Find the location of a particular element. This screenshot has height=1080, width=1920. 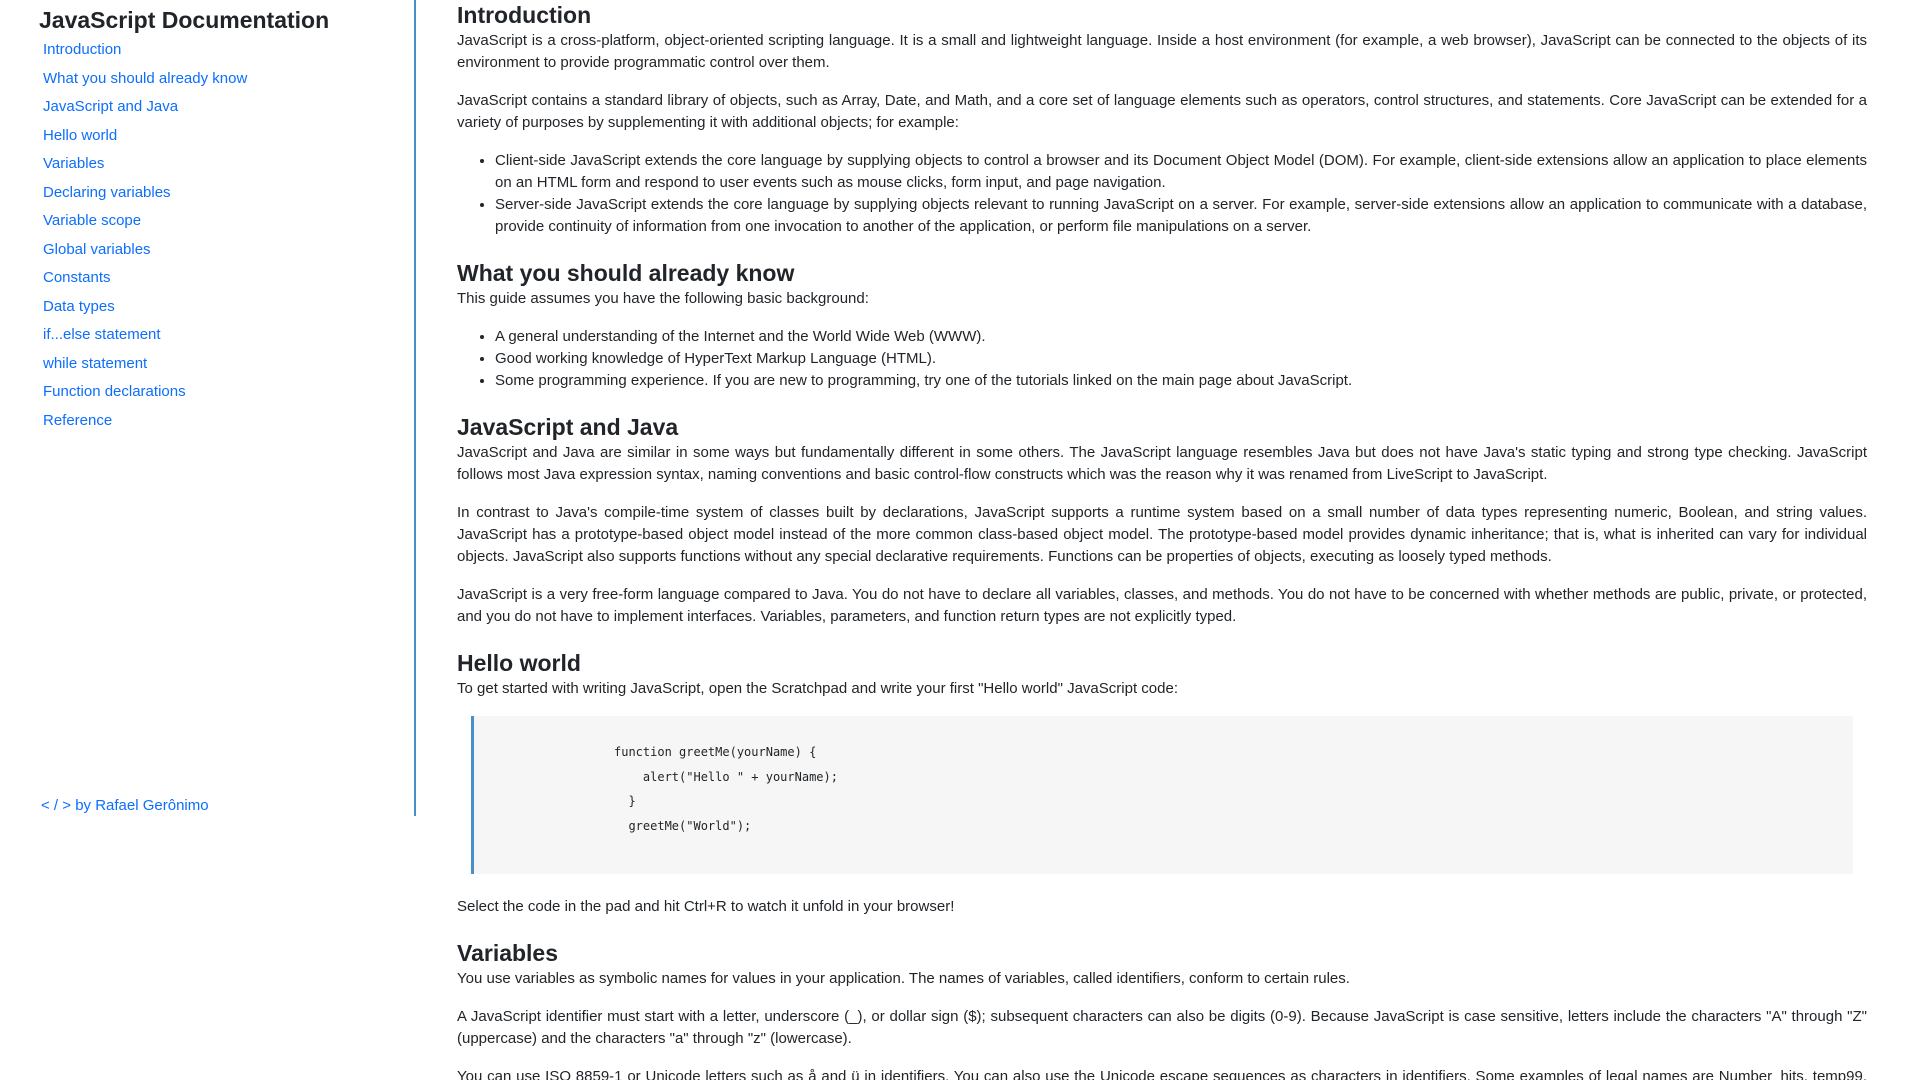

sidebar-item: Hello world is located at coordinates (145, 138).